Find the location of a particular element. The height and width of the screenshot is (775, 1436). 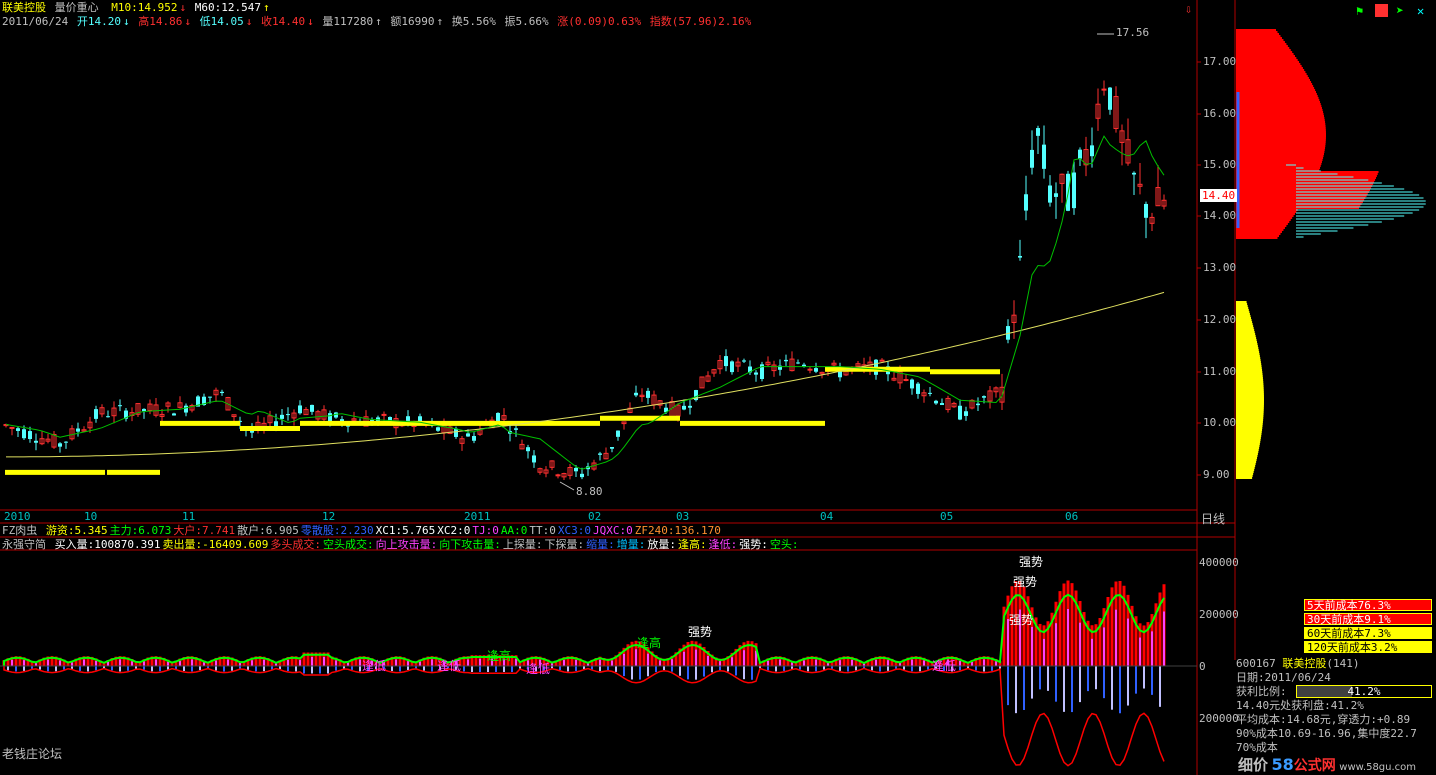

quote-amplitude: 振5.66% is located at coordinates (526, 21).